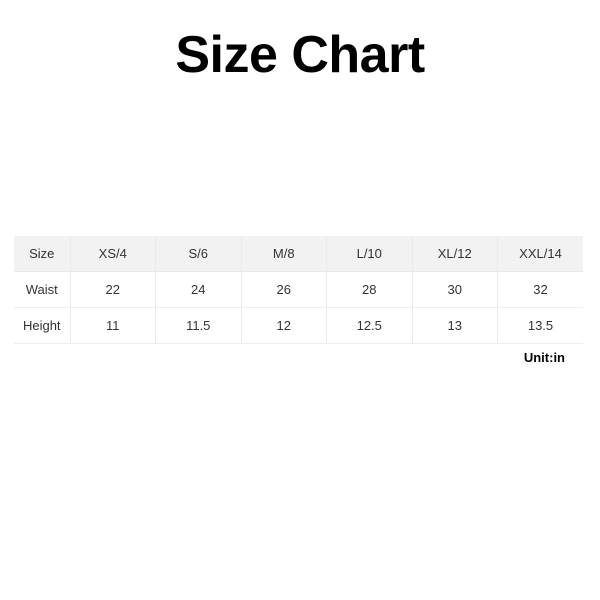  Describe the element at coordinates (455, 325) in the screenshot. I see `cell-height-xl12: 13` at that location.